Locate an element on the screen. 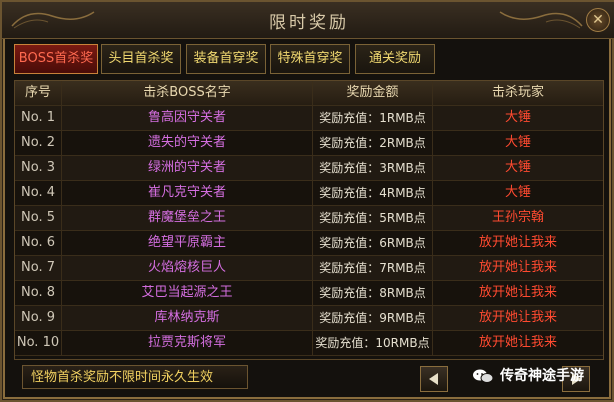  wechat-icon is located at coordinates (483, 376).